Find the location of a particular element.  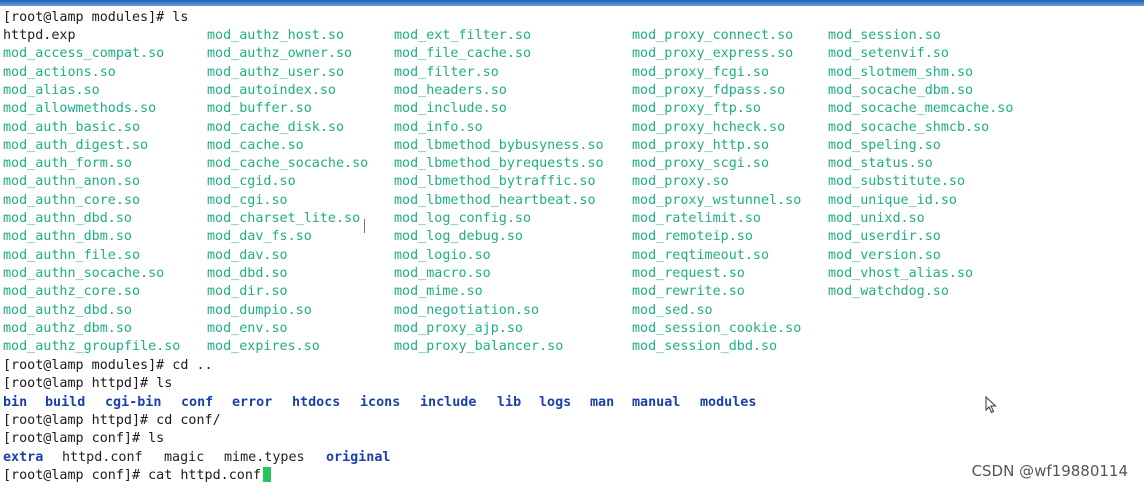

module-file-entry: mod_session_dbd.so is located at coordinates (705, 347).